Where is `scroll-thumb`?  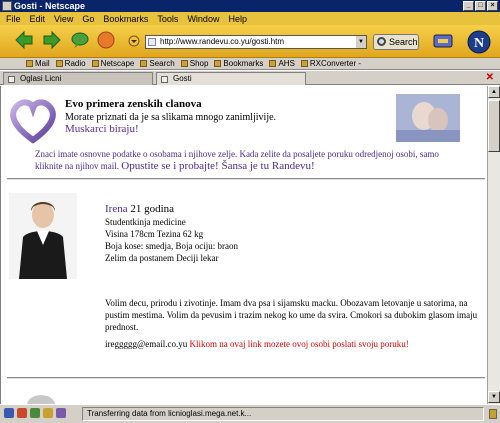 scroll-thumb is located at coordinates (494, 126).